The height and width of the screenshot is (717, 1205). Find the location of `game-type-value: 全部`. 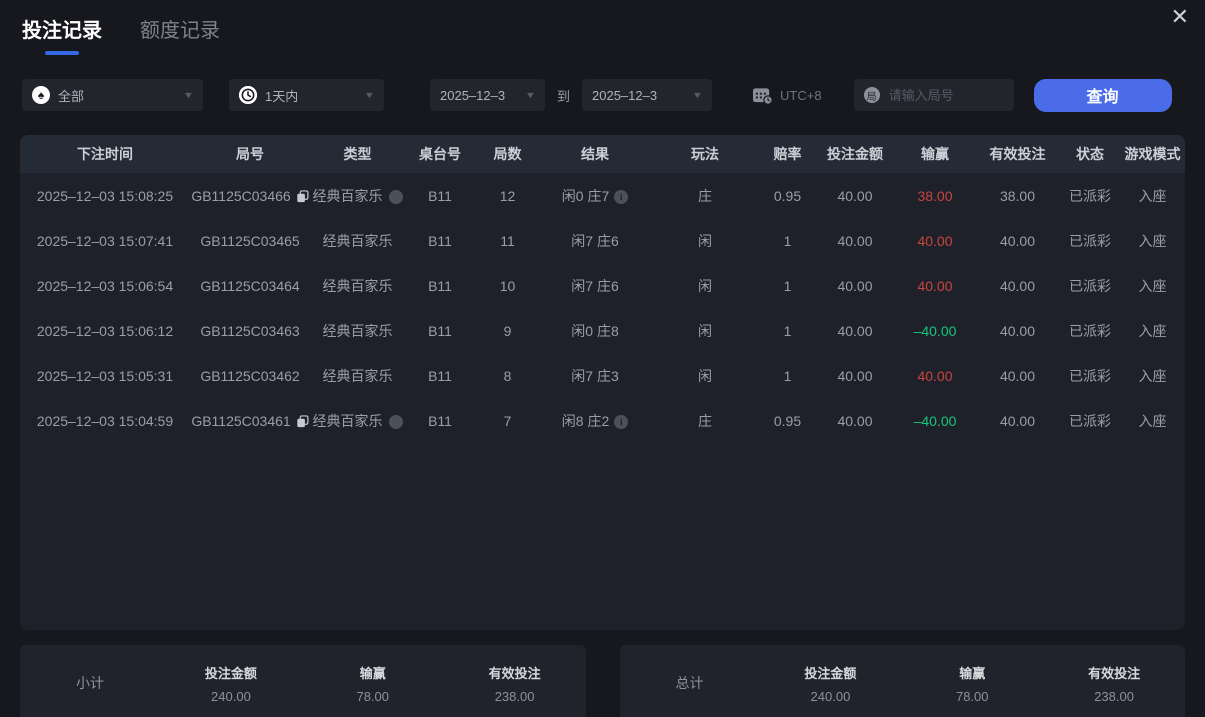

game-type-value: 全部 is located at coordinates (71, 96).